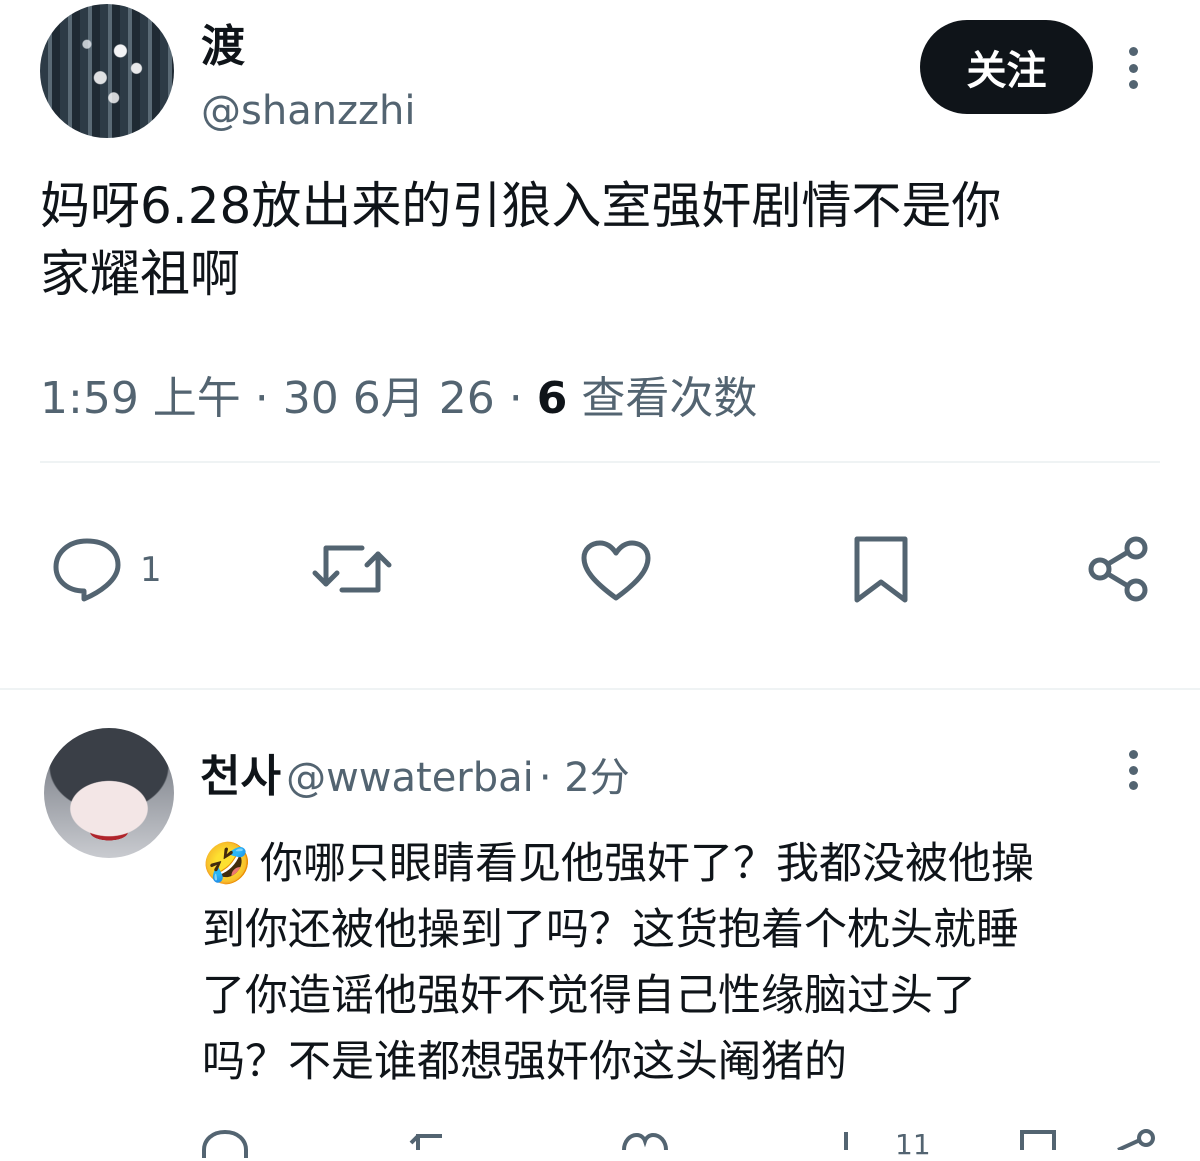 This screenshot has width=1200, height=1161. Describe the element at coordinates (846, 1140) in the screenshot. I see `views-icon` at that location.